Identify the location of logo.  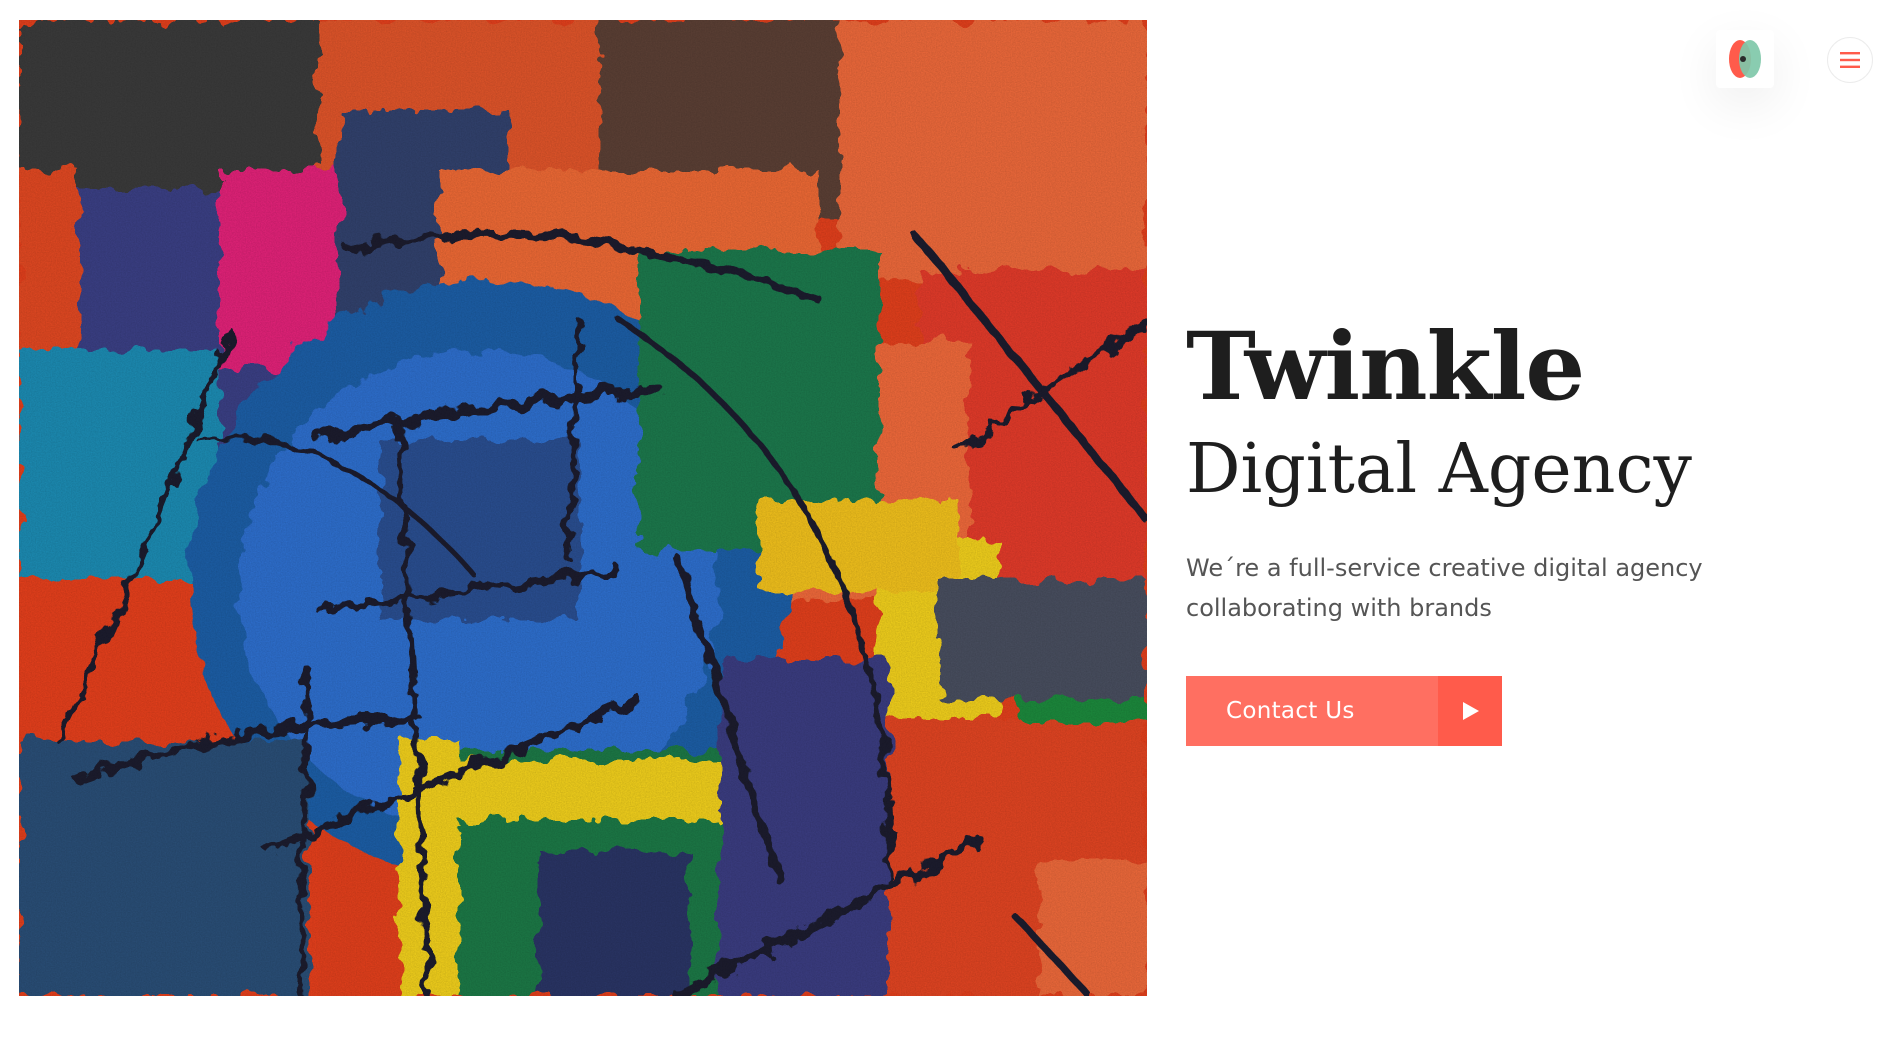
(1745, 59).